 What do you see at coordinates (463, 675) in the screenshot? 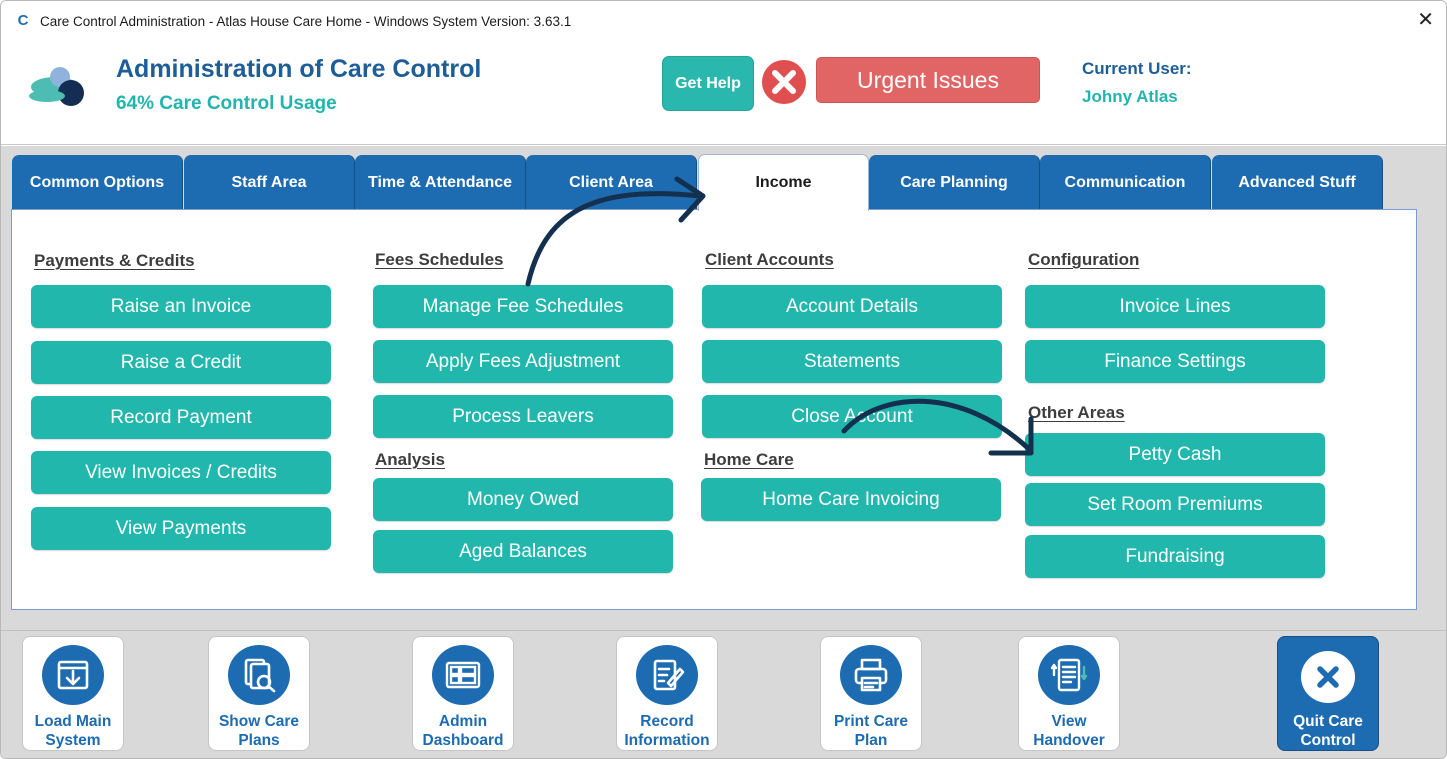
I see `dashboard-grid-icon` at bounding box center [463, 675].